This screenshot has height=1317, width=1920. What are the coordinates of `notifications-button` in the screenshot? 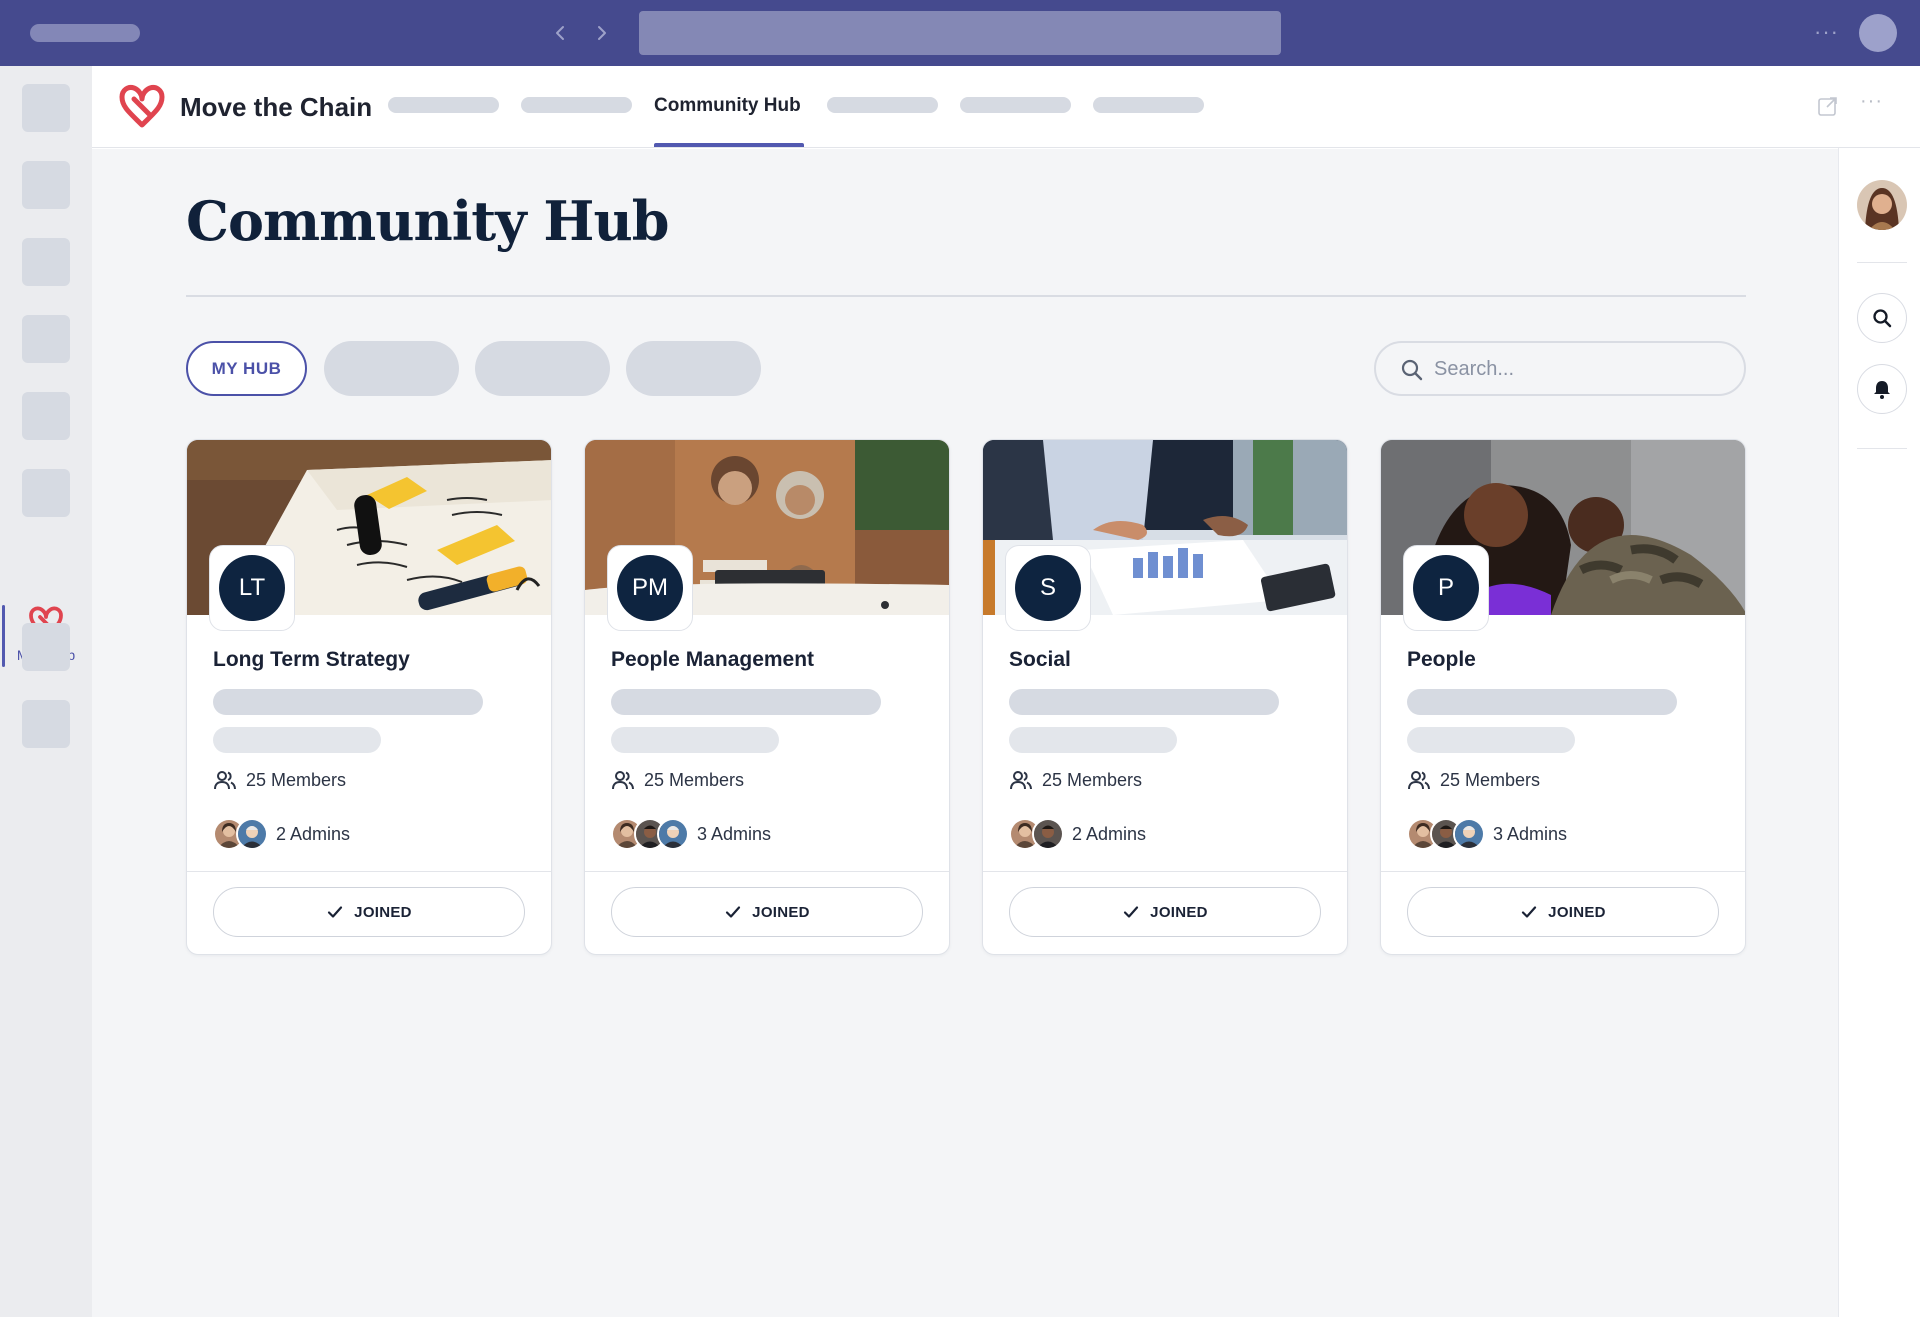 It's located at (1882, 389).